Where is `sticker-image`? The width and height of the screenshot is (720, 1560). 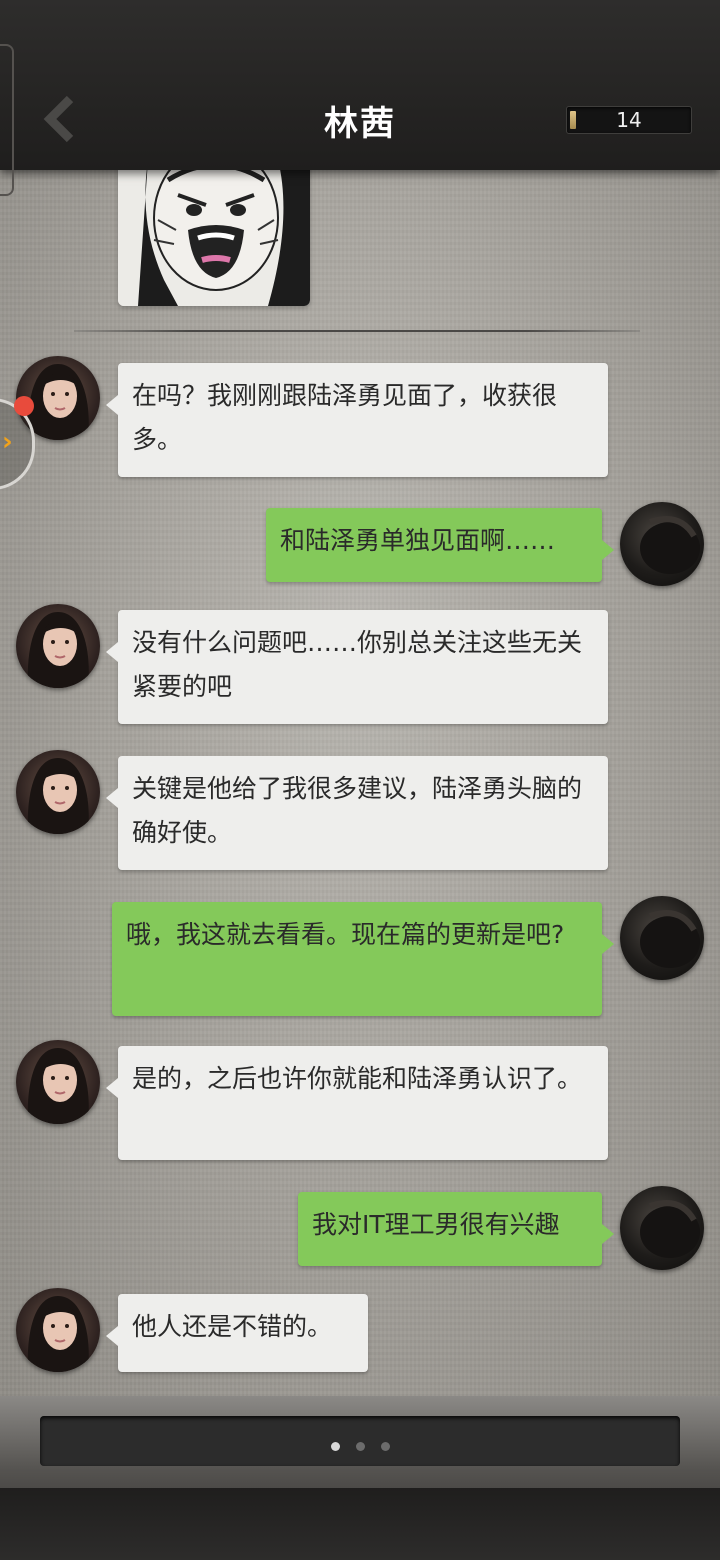
sticker-image is located at coordinates (214, 233).